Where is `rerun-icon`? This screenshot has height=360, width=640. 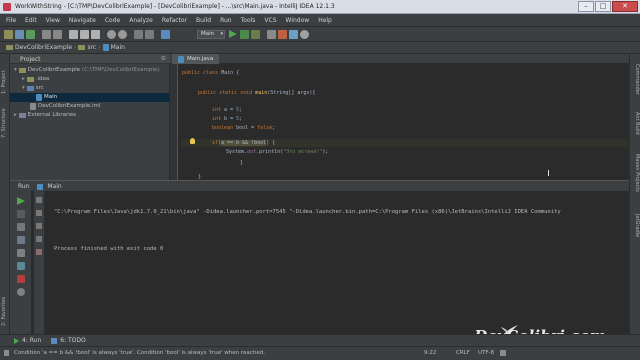 rerun-icon is located at coordinates (21, 201).